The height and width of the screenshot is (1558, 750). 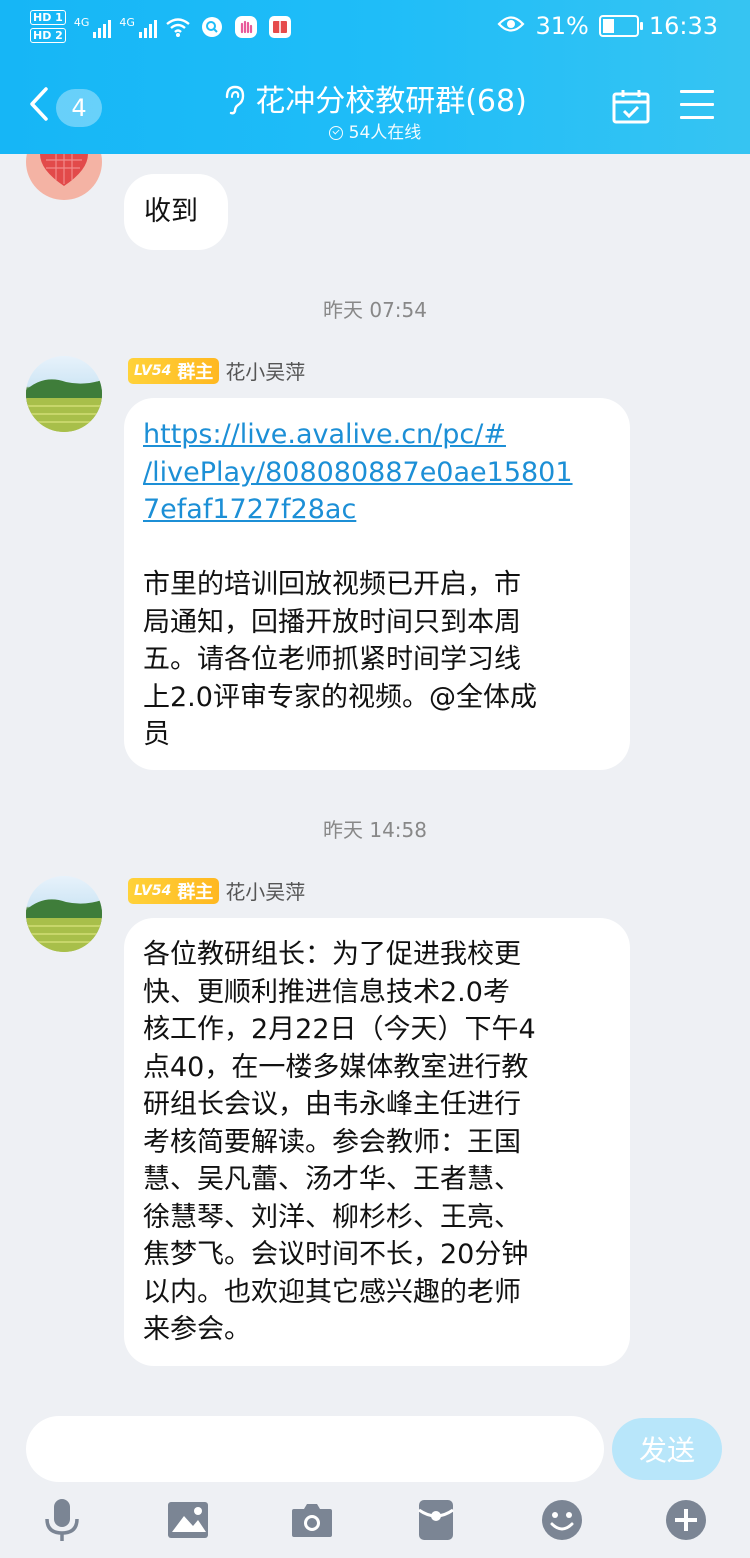 I want to click on signal-1-icon: 4G, so click(x=93, y=27).